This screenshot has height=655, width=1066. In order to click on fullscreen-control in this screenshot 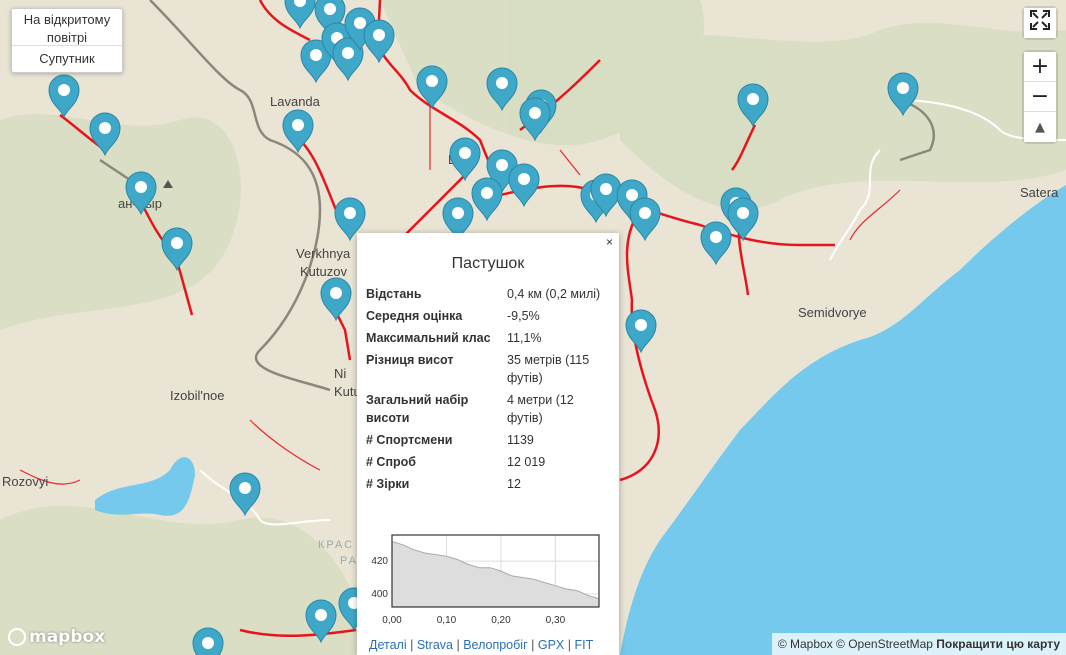, I will do `click(1040, 23)`.